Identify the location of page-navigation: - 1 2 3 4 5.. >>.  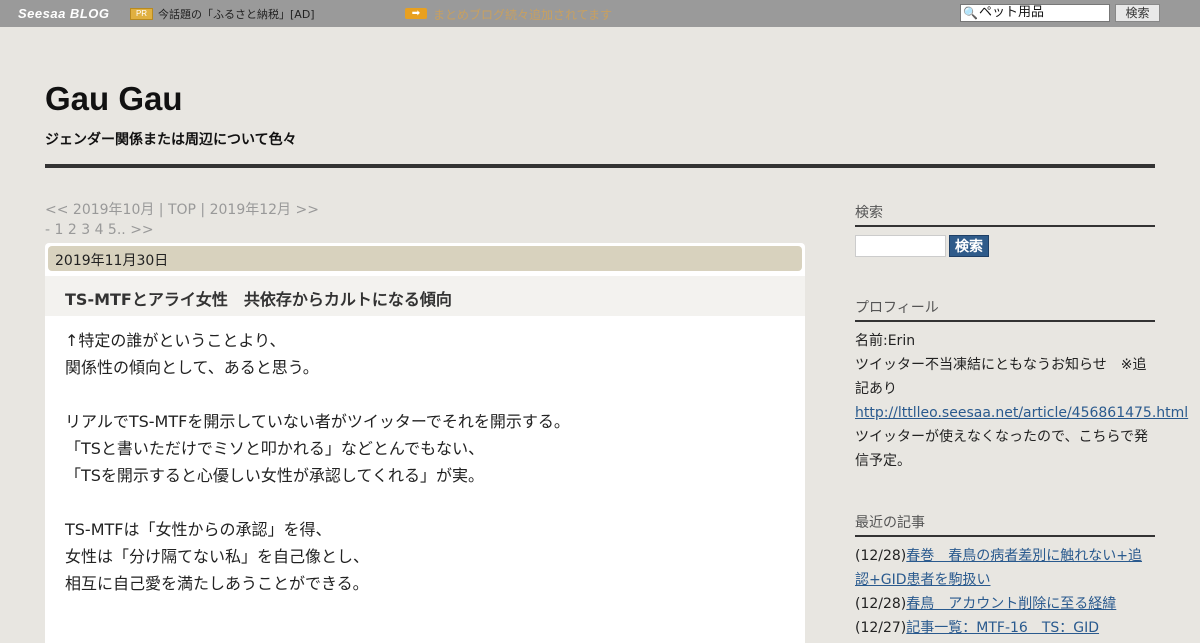
(99, 230).